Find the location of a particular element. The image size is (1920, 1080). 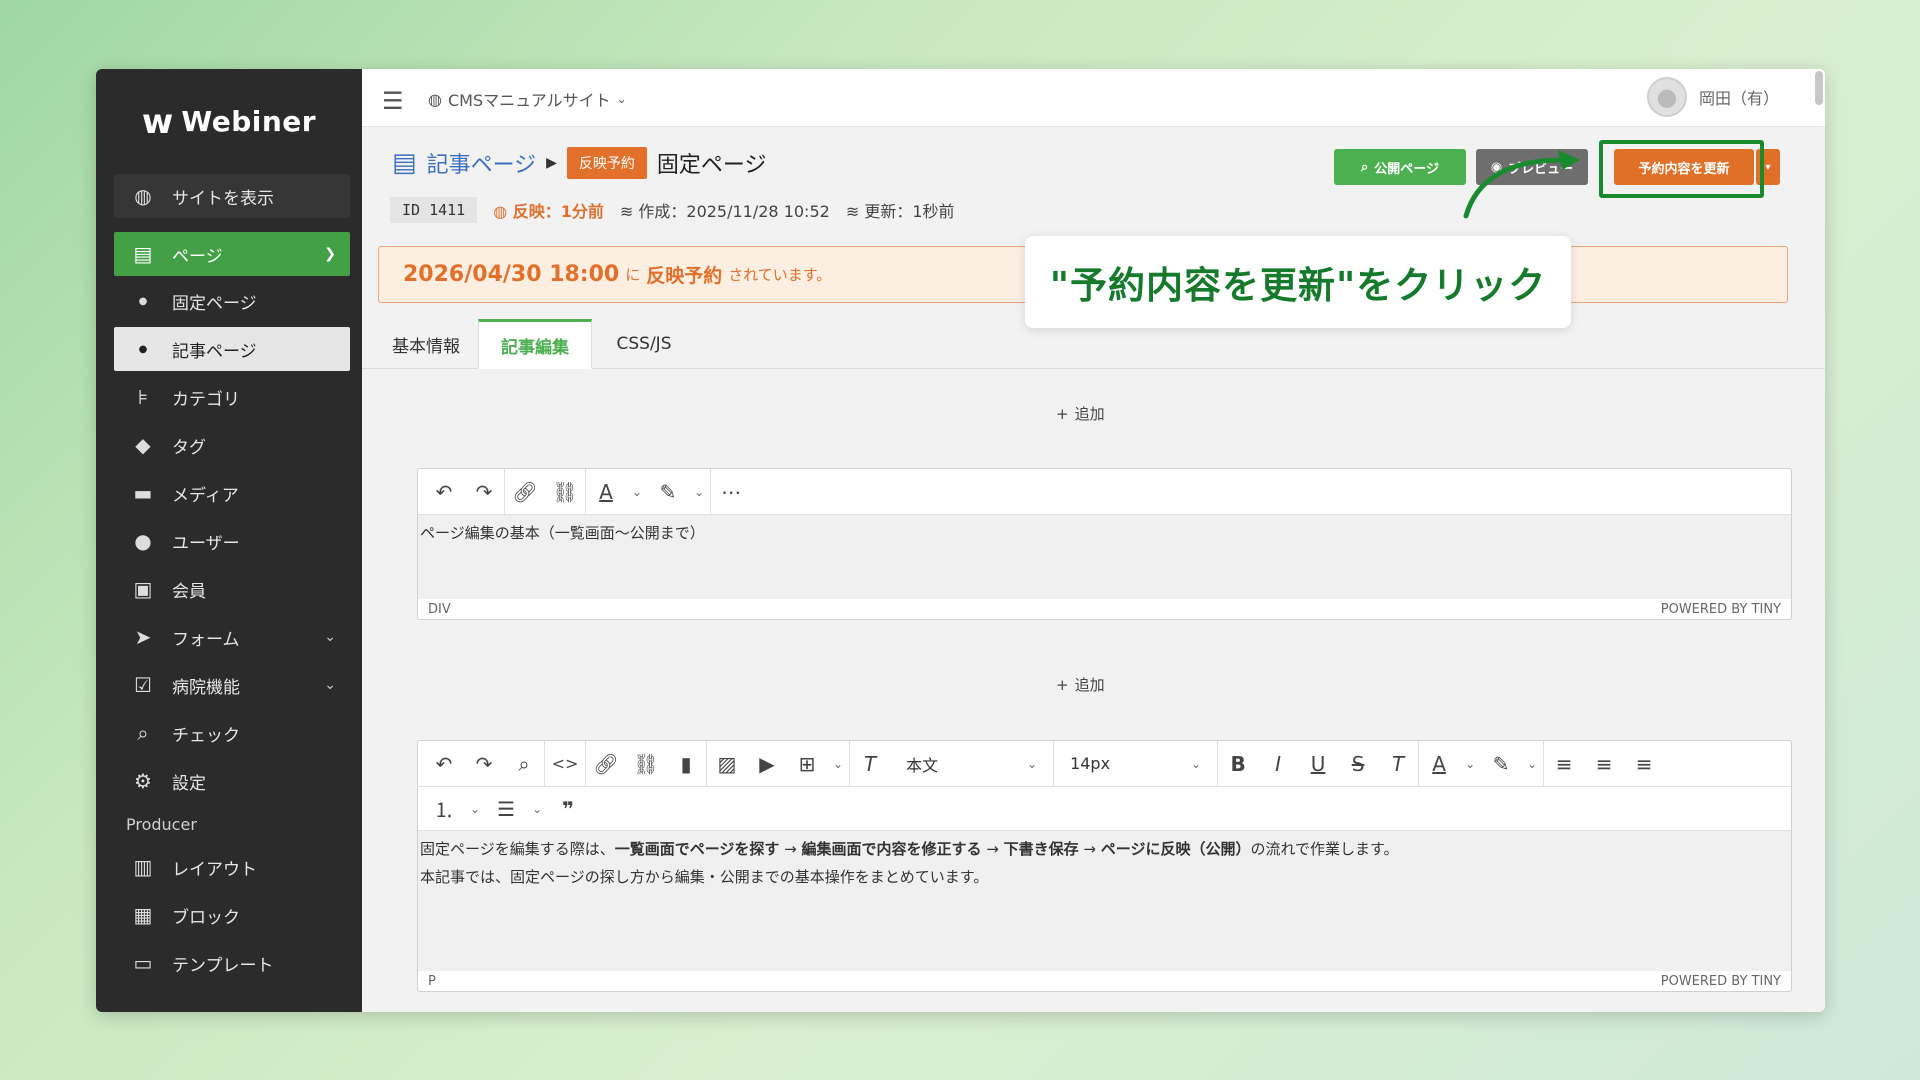

created-info: ≋ 作成：2025/11/28 10:52 is located at coordinates (725, 210).